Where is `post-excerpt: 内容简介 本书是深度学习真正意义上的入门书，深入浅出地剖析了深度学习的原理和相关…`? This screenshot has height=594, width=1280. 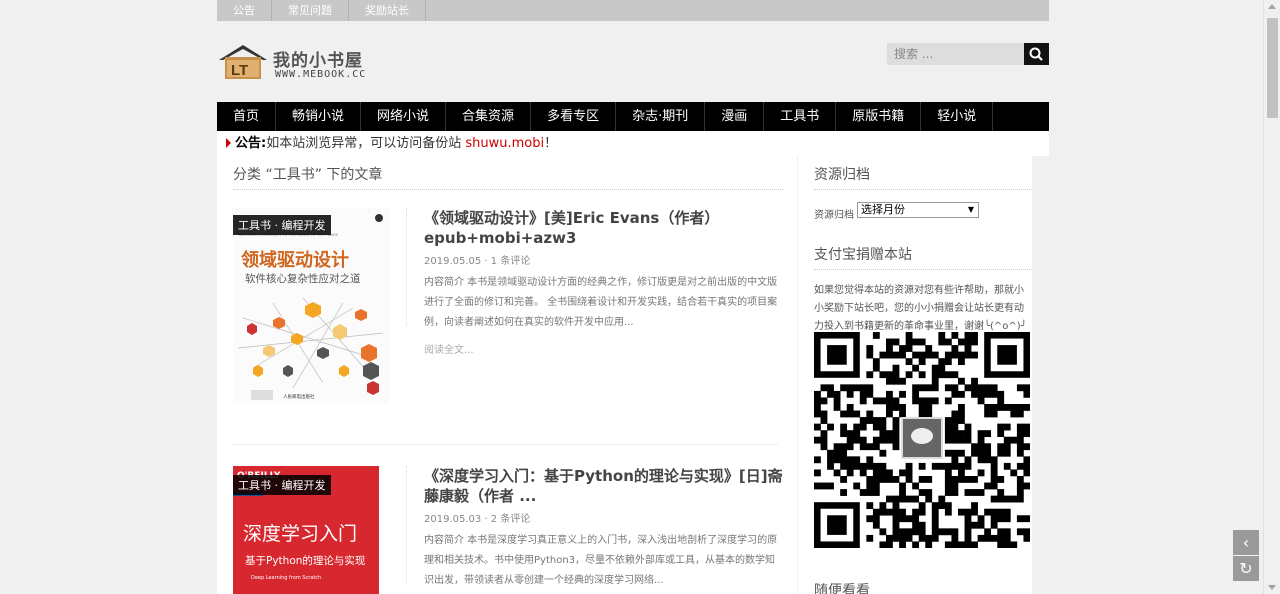 post-excerpt: 内容简介 本书是深度学习真正意义上的入门书，深入浅出地剖析了深度学习的原理和相关… is located at coordinates (601, 560).